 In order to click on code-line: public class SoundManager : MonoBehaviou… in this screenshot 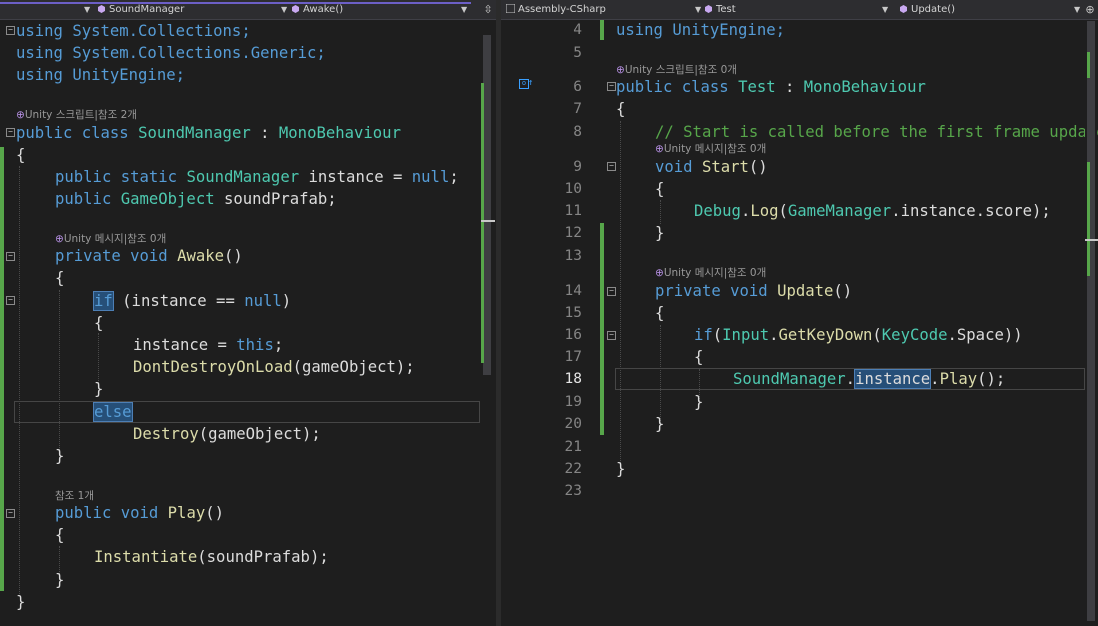, I will do `click(208, 133)`.